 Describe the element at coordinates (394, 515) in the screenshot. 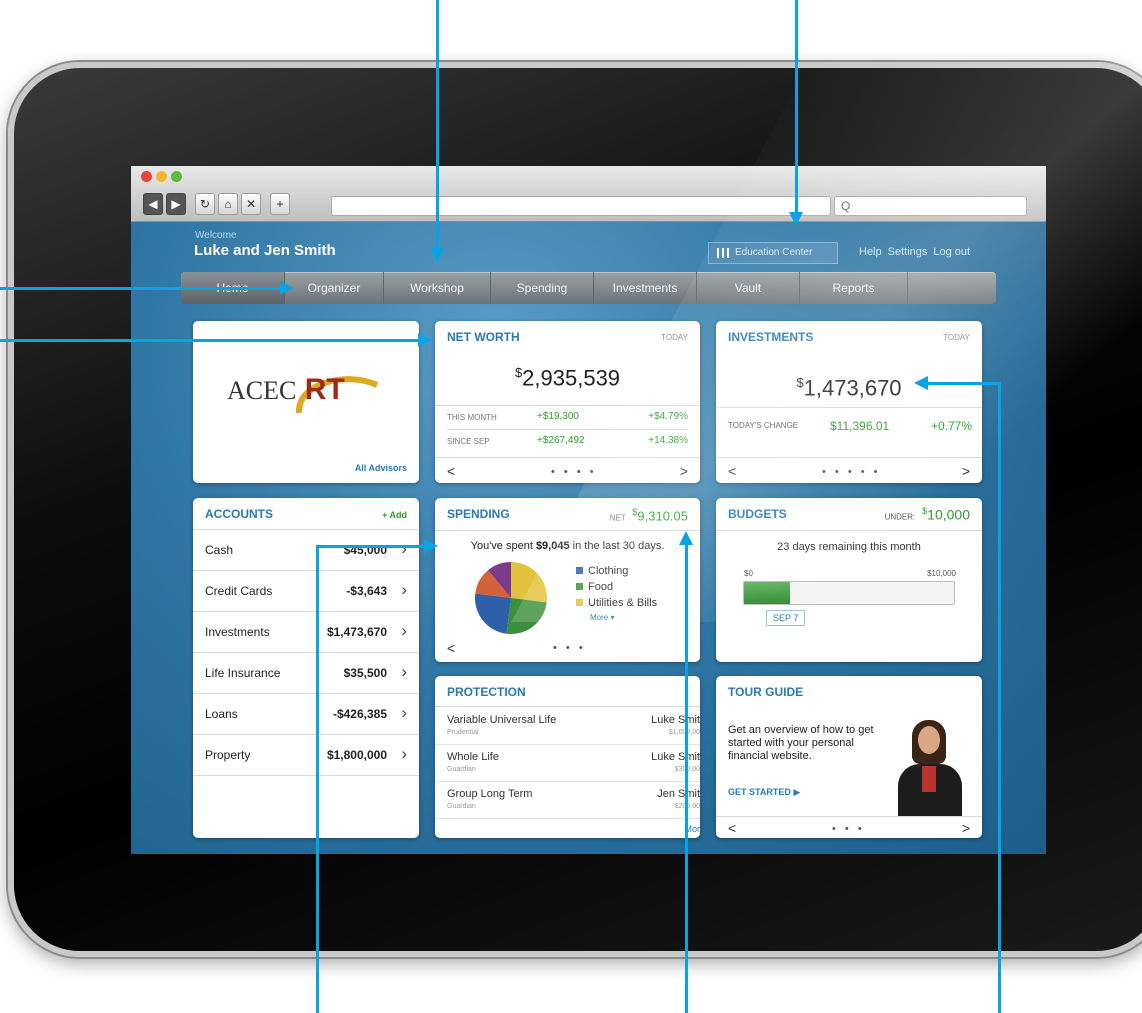

I see `add-account-button: + Add` at that location.